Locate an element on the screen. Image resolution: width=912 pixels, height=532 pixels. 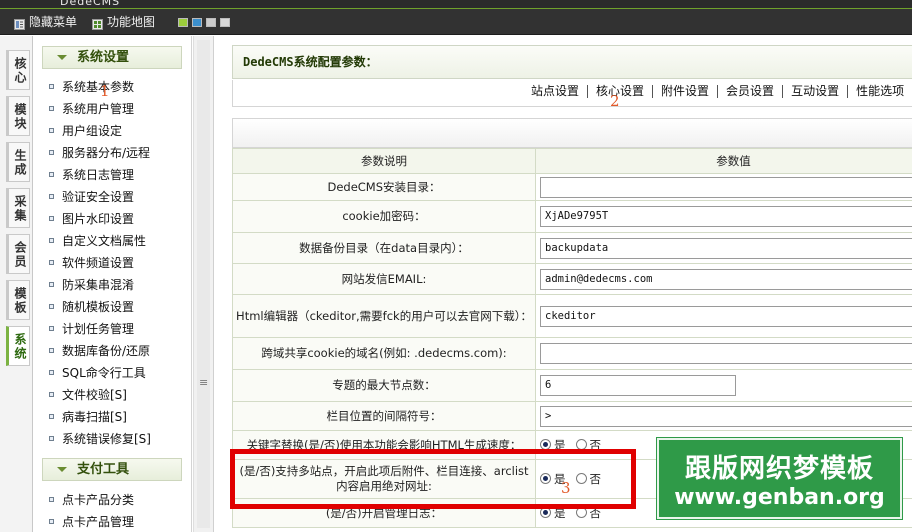
highlight-box is located at coordinates (433, 479).